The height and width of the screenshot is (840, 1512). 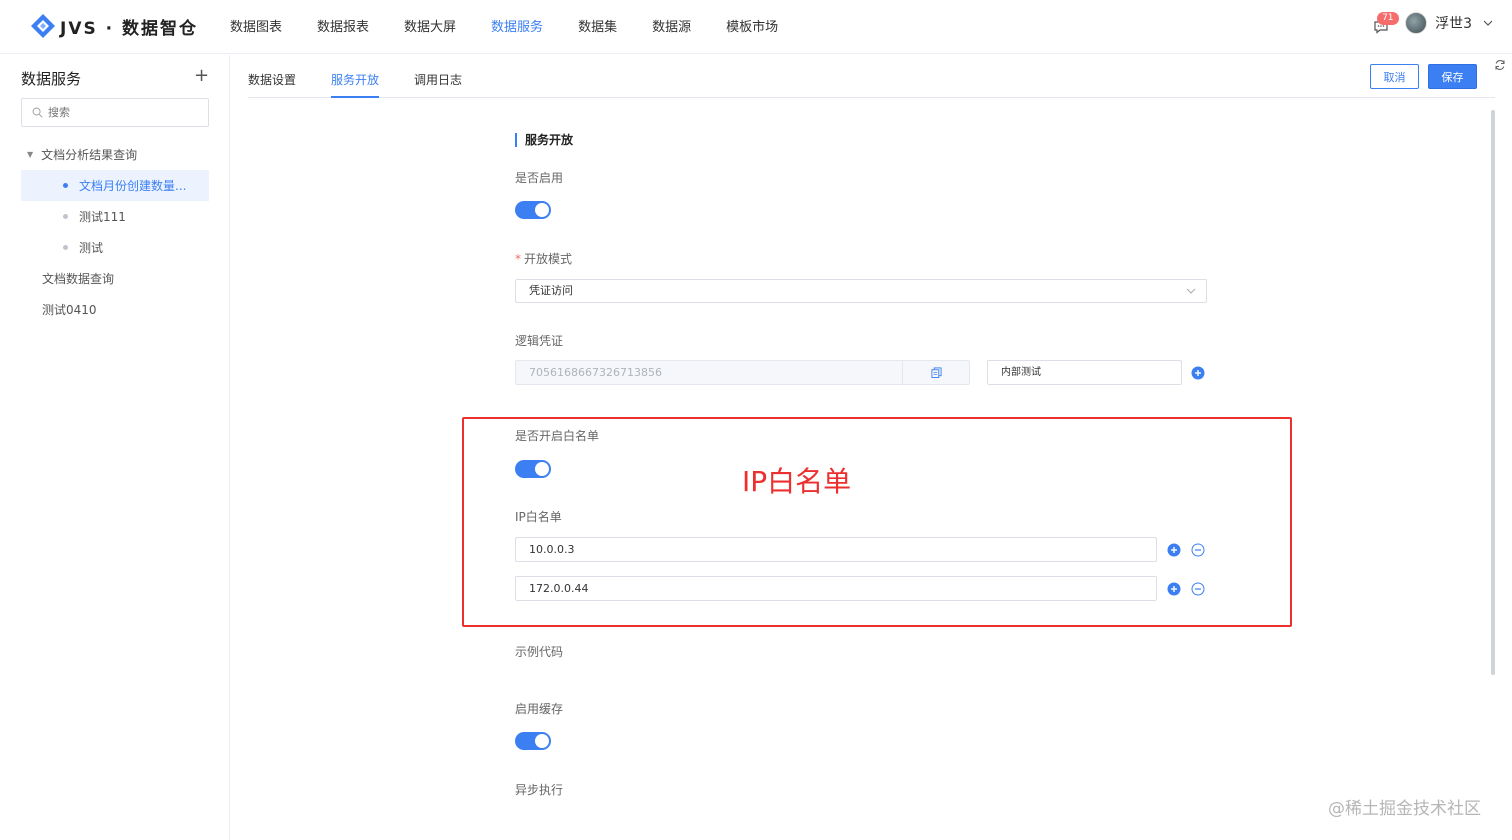 I want to click on cache-toggle, so click(x=533, y=741).